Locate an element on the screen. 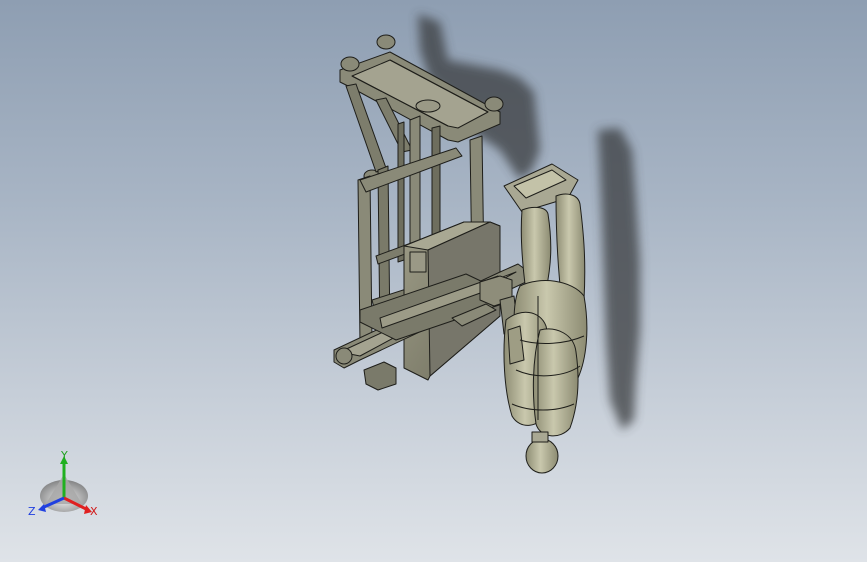  triad-x-label: X is located at coordinates (94, 511).